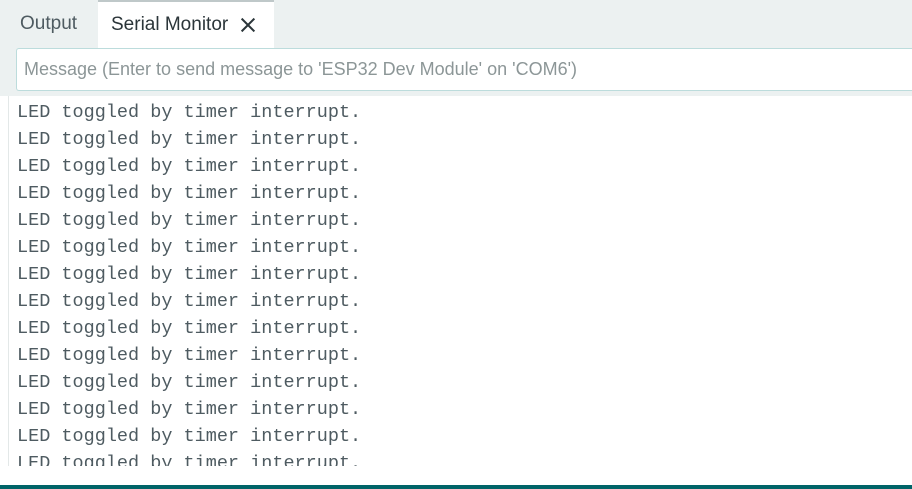 The image size is (912, 489). Describe the element at coordinates (170, 24) in the screenshot. I see `tab-serial-monitor-label: Serial Monitor` at that location.